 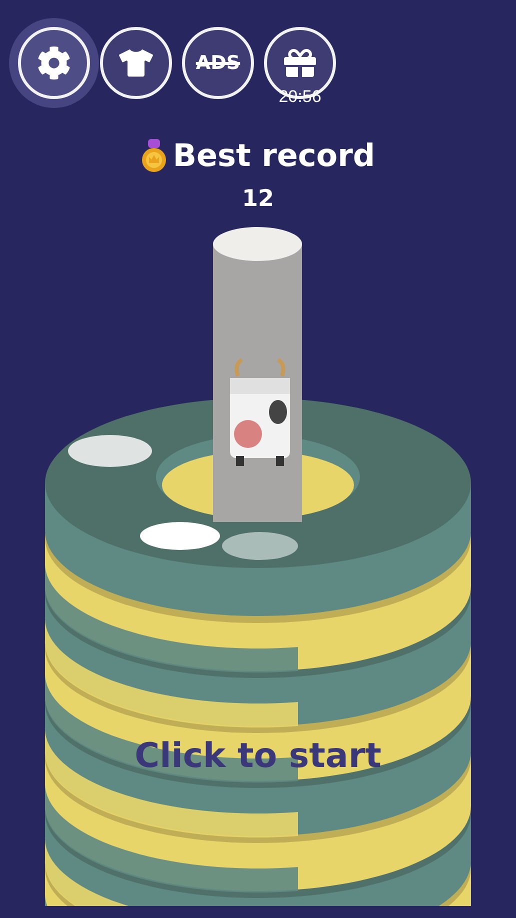 I want to click on medal-icon, so click(x=153, y=156).